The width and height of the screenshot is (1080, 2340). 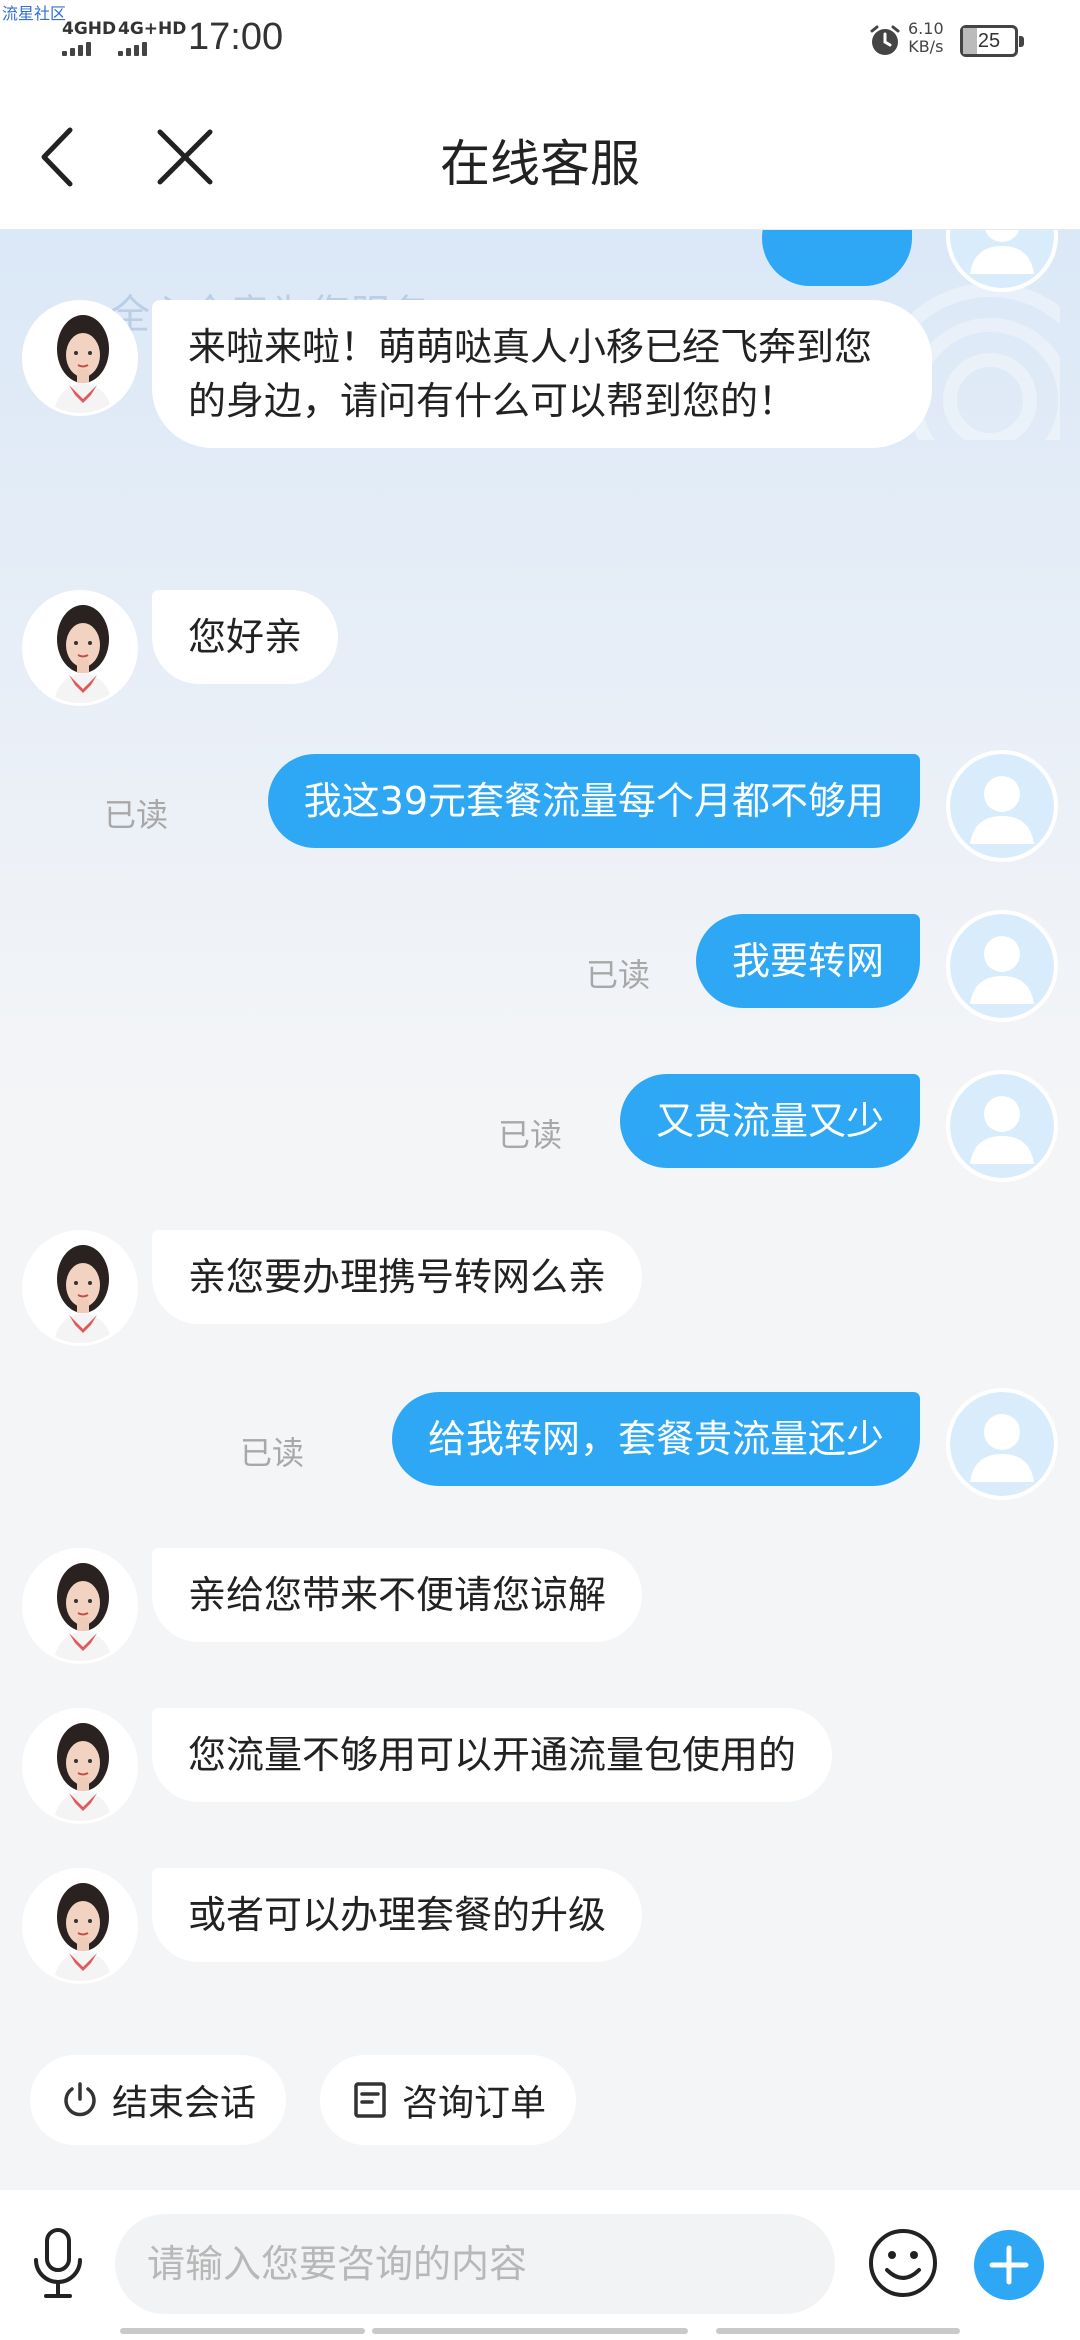 I want to click on emoji-icon, so click(x=903, y=2263).